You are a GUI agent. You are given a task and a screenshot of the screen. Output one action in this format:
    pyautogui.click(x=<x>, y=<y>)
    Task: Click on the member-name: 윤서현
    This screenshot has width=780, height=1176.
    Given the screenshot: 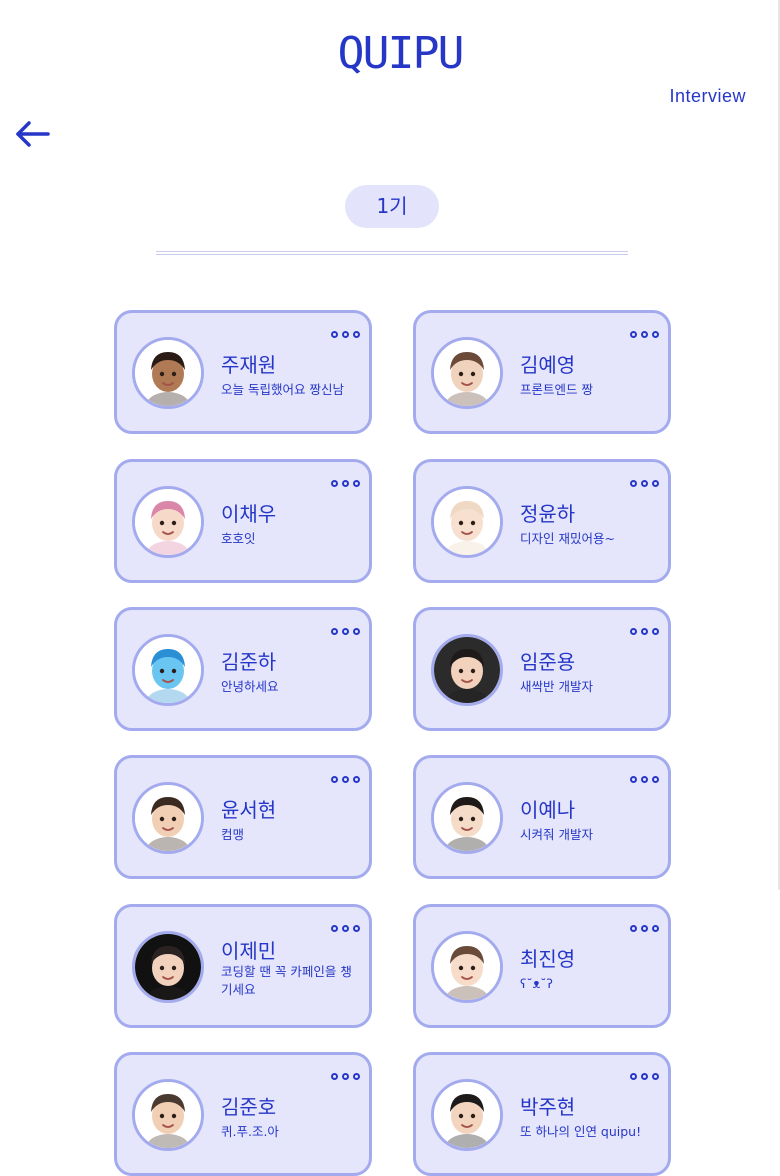 What is the action you would take?
    pyautogui.click(x=249, y=810)
    